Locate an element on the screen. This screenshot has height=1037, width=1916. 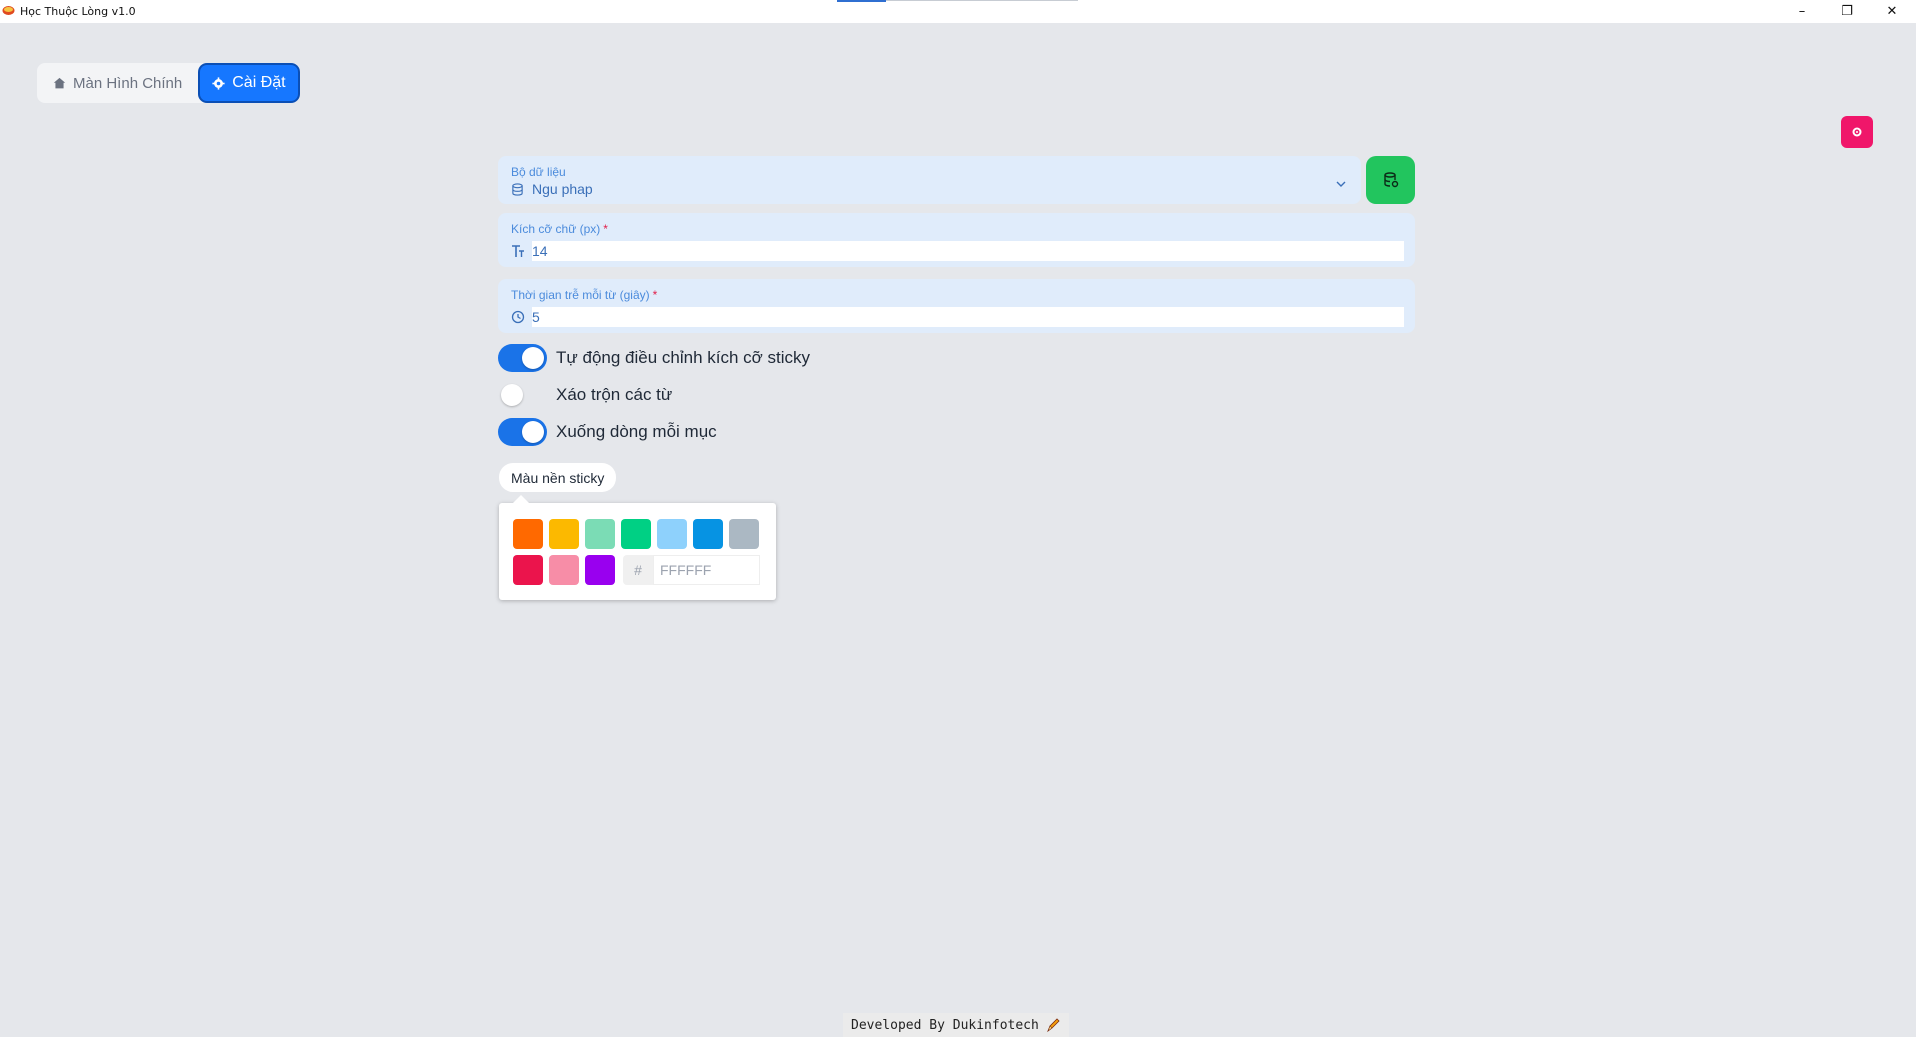
delay-field: Thời gian trễ mỗi từ (giây) * 5 is located at coordinates (956, 306).